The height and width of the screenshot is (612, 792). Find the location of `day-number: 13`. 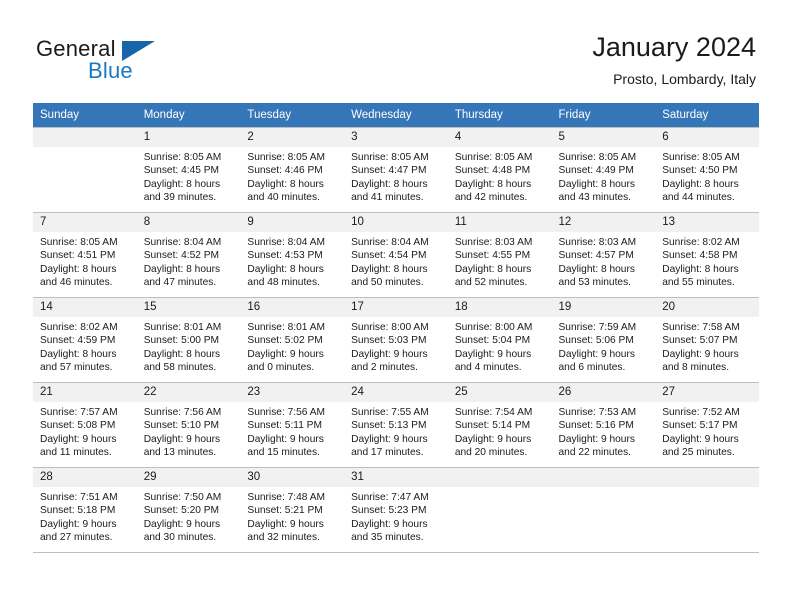

day-number: 13 is located at coordinates (707, 222).